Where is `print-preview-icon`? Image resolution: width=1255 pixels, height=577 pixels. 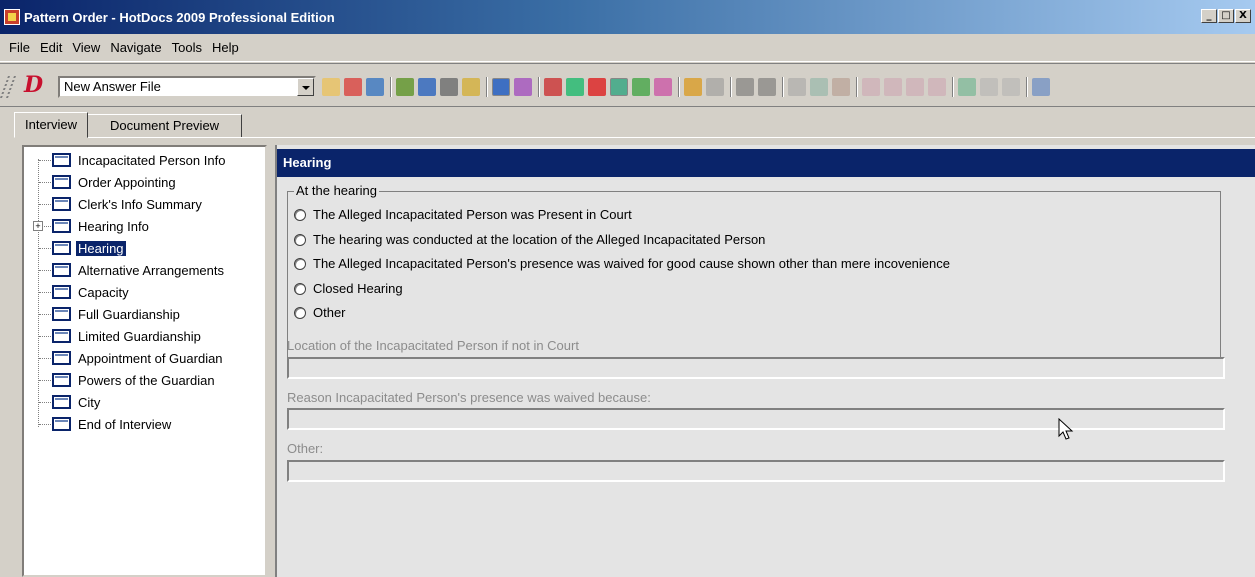
print-preview-icon is located at coordinates (471, 87).